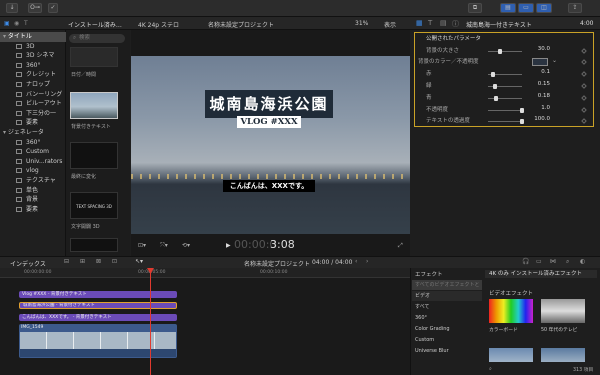 This screenshot has width=600, height=375. What do you see at coordinates (447, 351) in the screenshot?
I see `effects-category: Universe Blur` at bounding box center [447, 351].